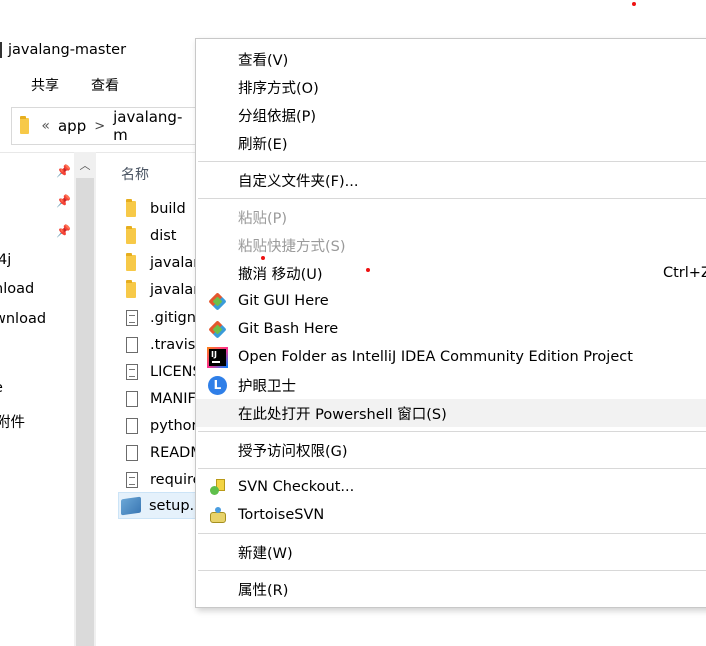 The width and height of the screenshot is (706, 646). Describe the element at coordinates (168, 208) in the screenshot. I see `file-name: build` at that location.